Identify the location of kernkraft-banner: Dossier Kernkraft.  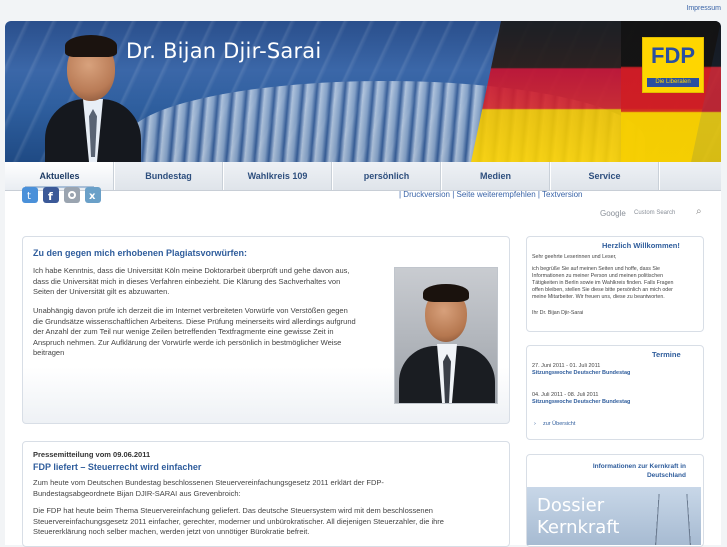
(614, 516).